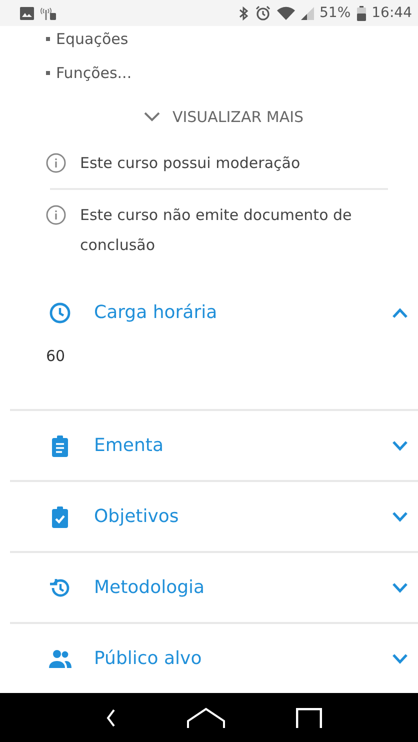 This screenshot has width=418, height=742. I want to click on section-header: Carga horária, so click(214, 312).